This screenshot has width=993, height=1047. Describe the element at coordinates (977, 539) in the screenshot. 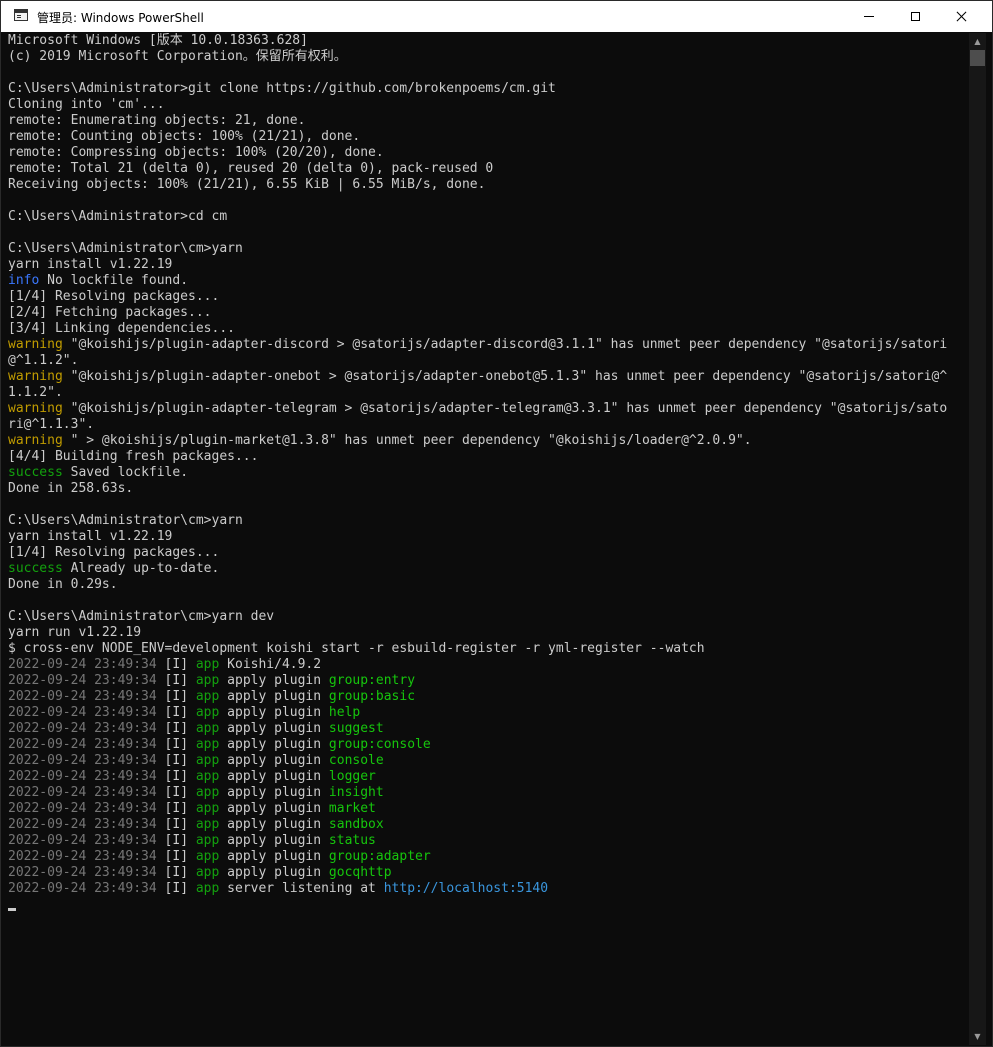

I see `vertical-scrollbar: ▲ ▼` at that location.